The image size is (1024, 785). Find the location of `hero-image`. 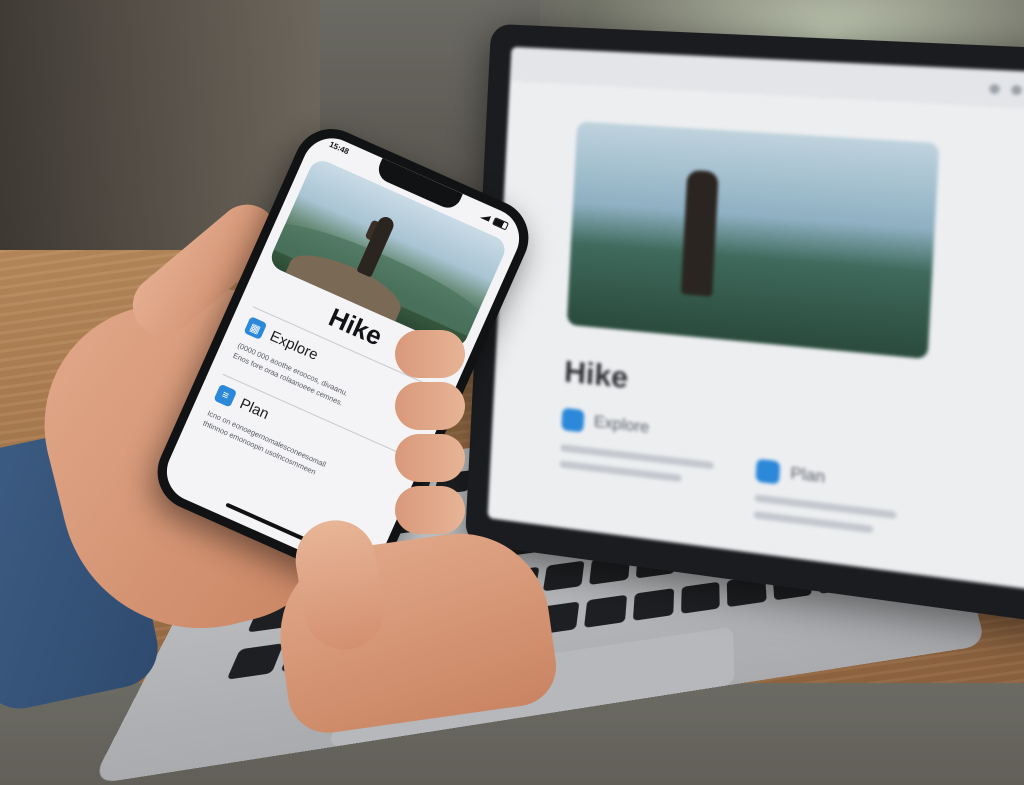

hero-image is located at coordinates (388, 253).